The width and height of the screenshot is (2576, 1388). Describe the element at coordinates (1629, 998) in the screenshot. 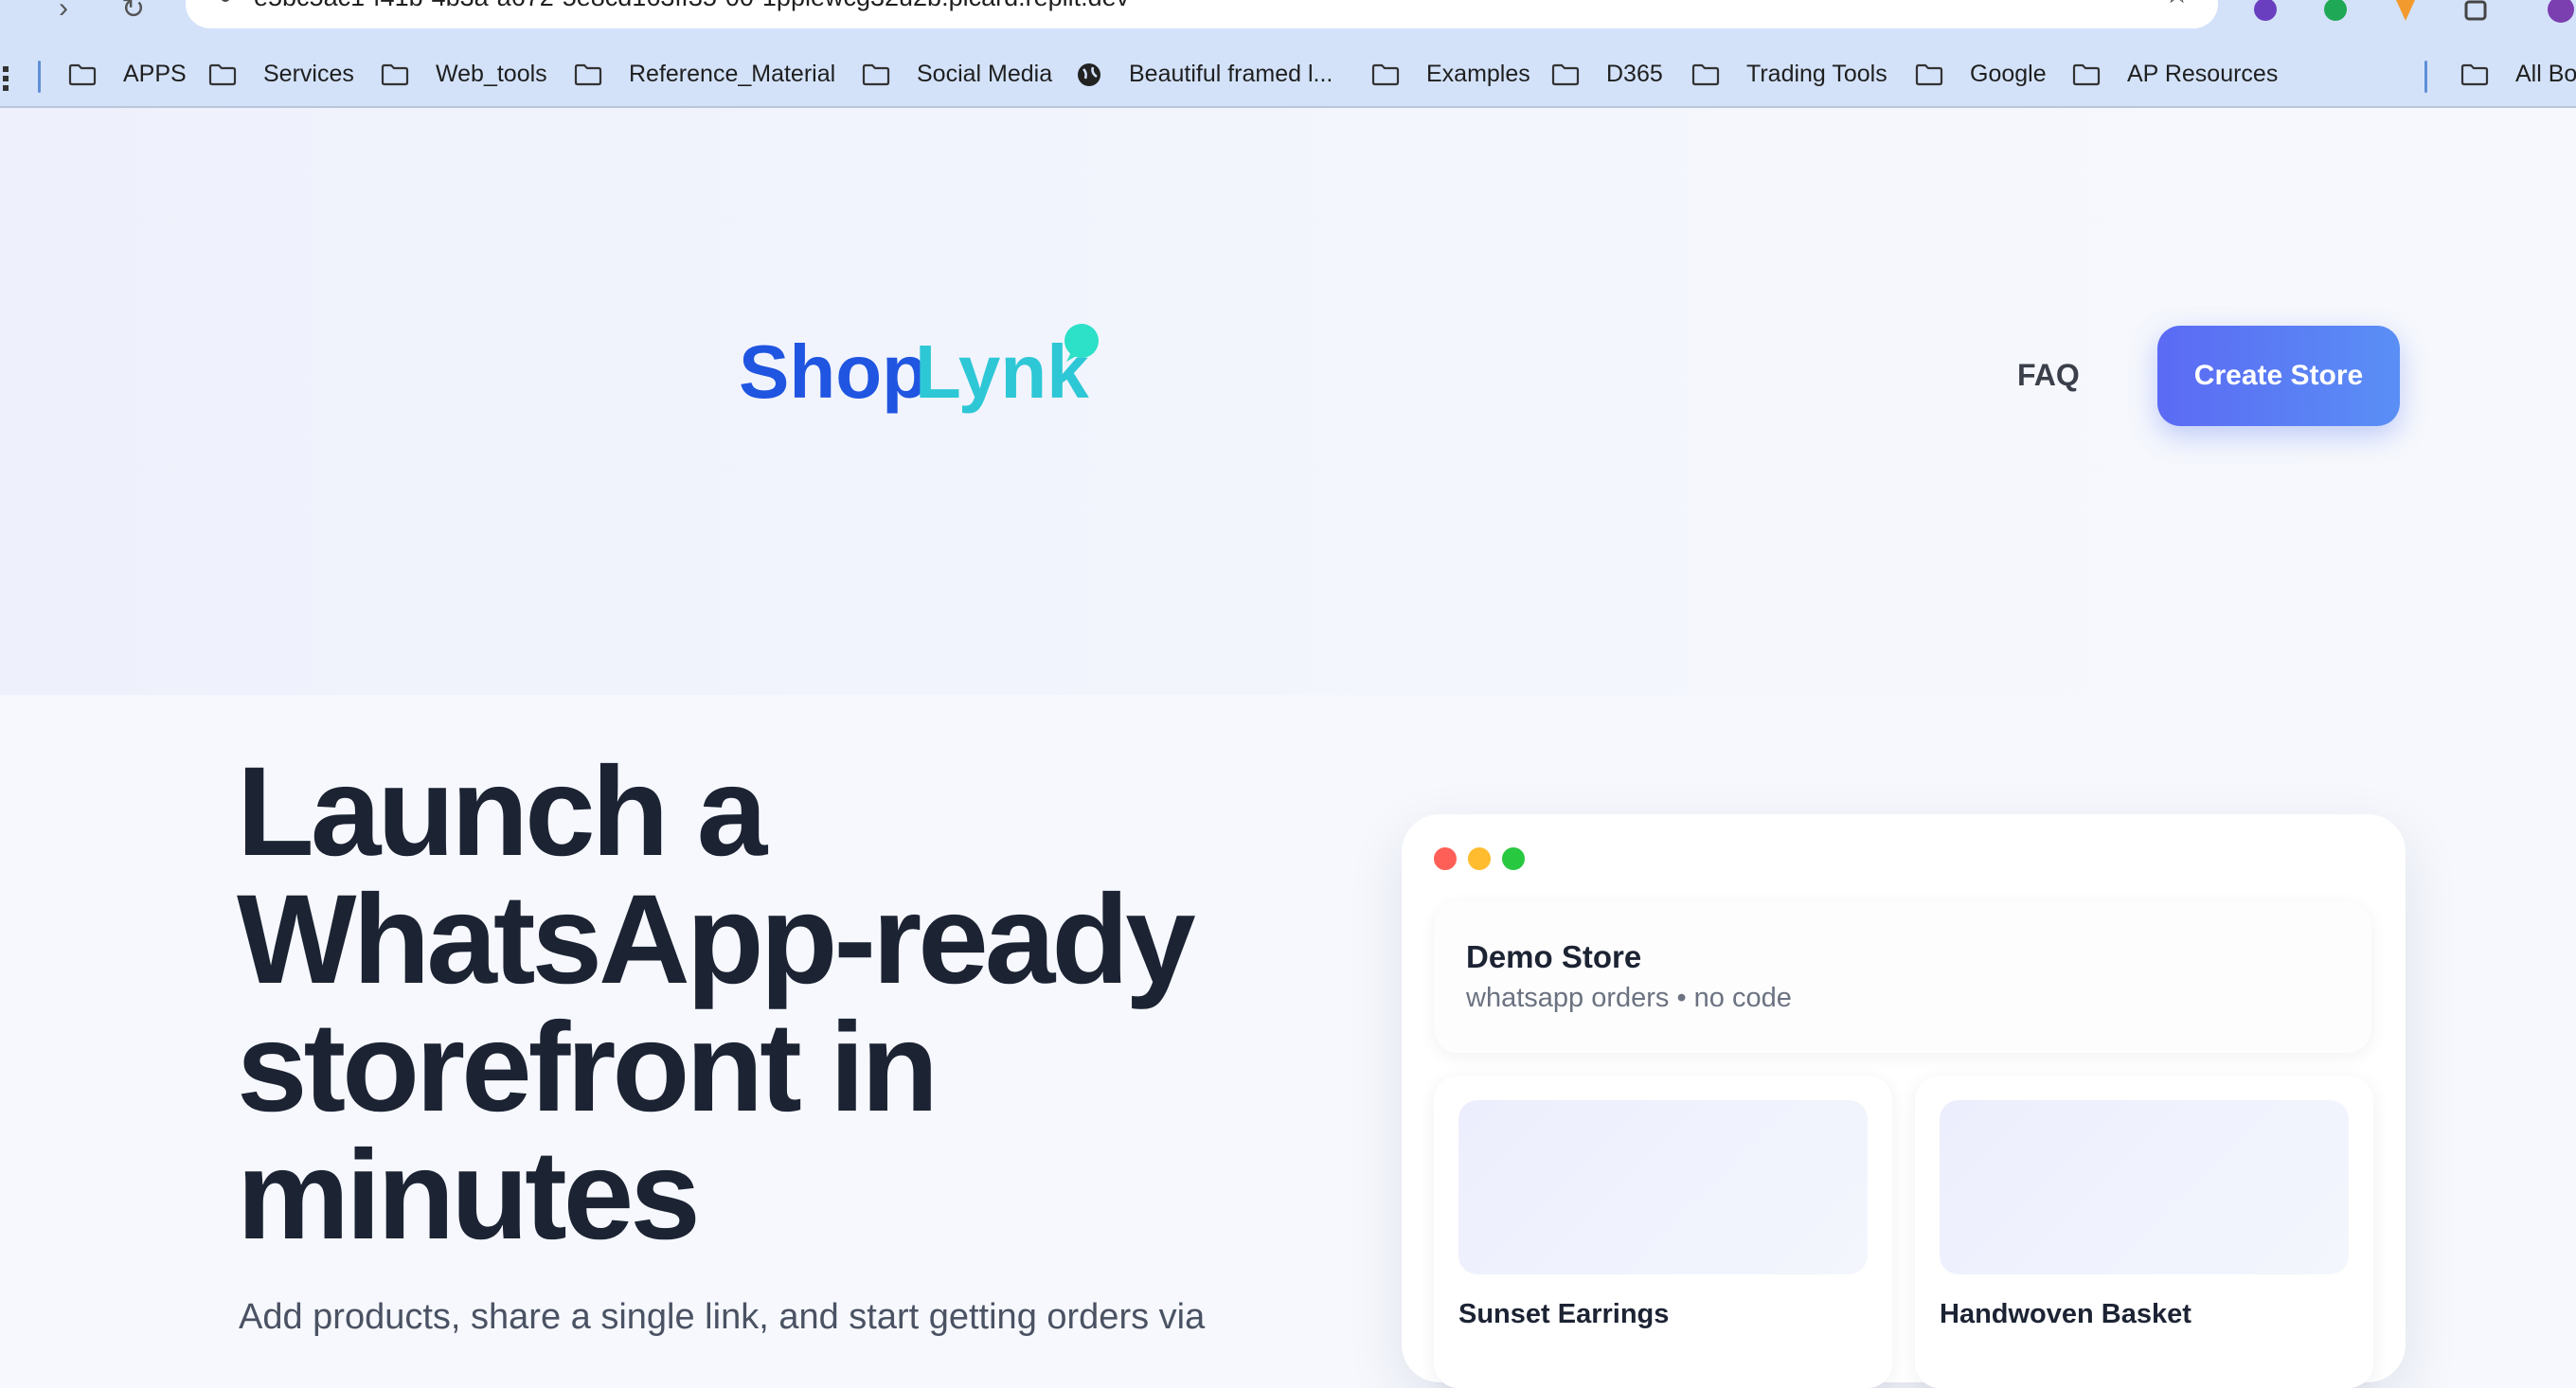

I see `store-meta: whatsapp orders • no code` at that location.